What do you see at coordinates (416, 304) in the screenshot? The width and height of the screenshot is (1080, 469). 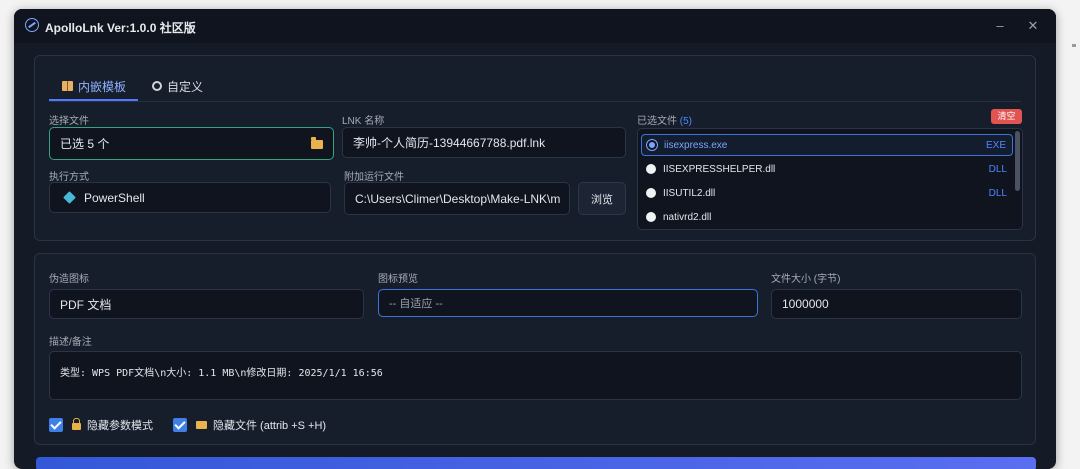 I see `icon-preview-value: -- 自适应 --` at bounding box center [416, 304].